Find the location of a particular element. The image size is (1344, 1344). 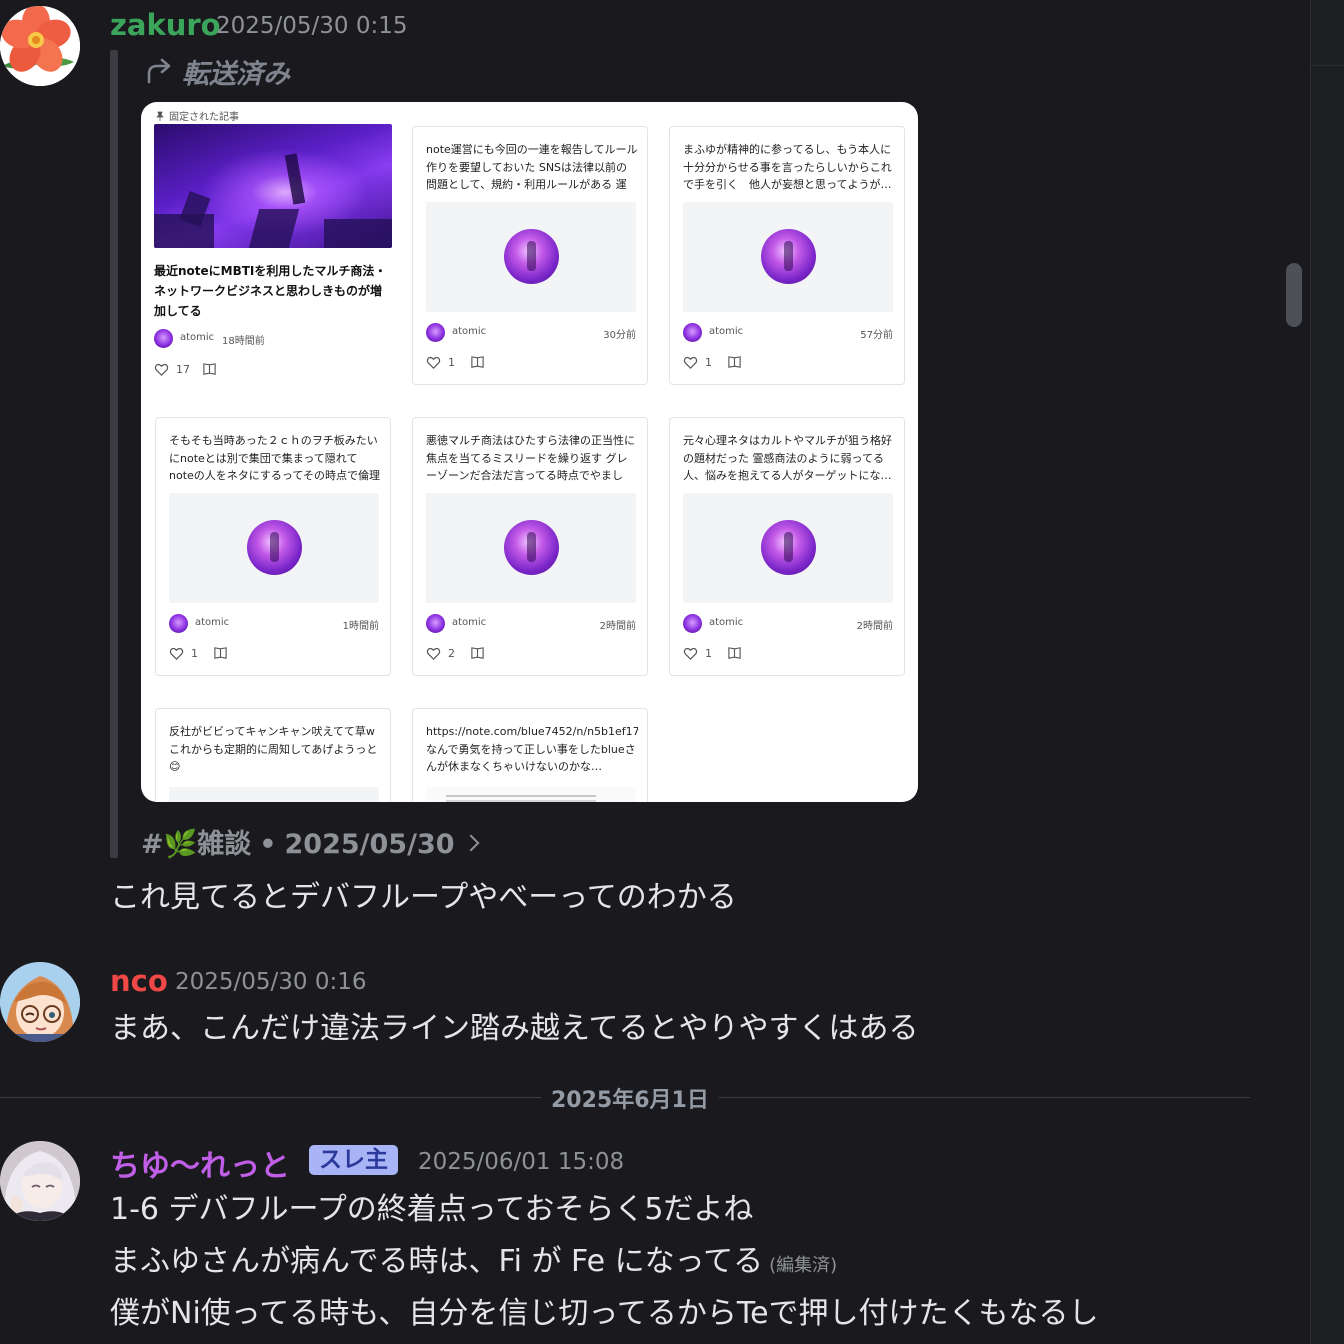

date-divider-label: 2025年6月1日 is located at coordinates (630, 1098).